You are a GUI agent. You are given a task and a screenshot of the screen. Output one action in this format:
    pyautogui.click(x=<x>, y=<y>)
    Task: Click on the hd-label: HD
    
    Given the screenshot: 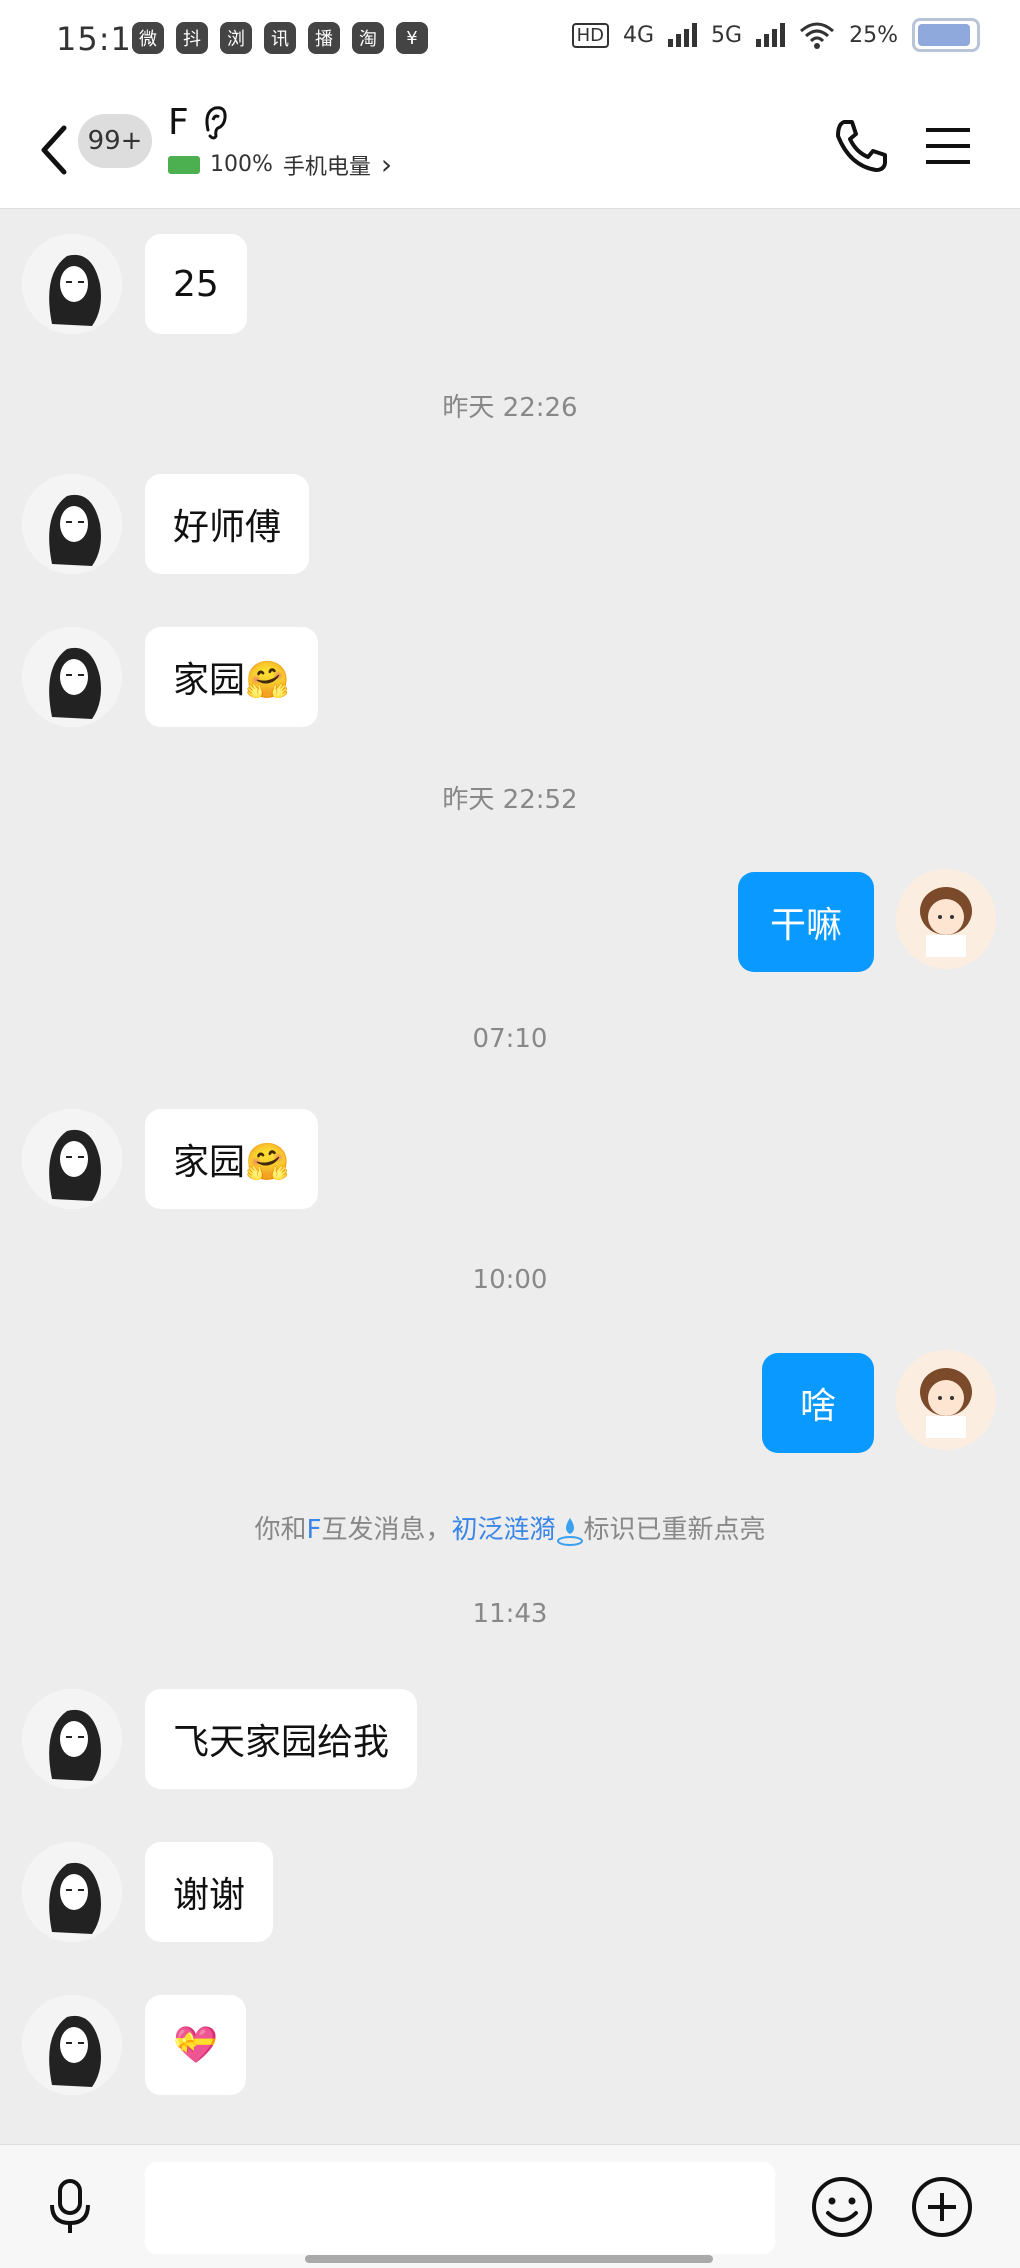 What is the action you would take?
    pyautogui.click(x=590, y=35)
    